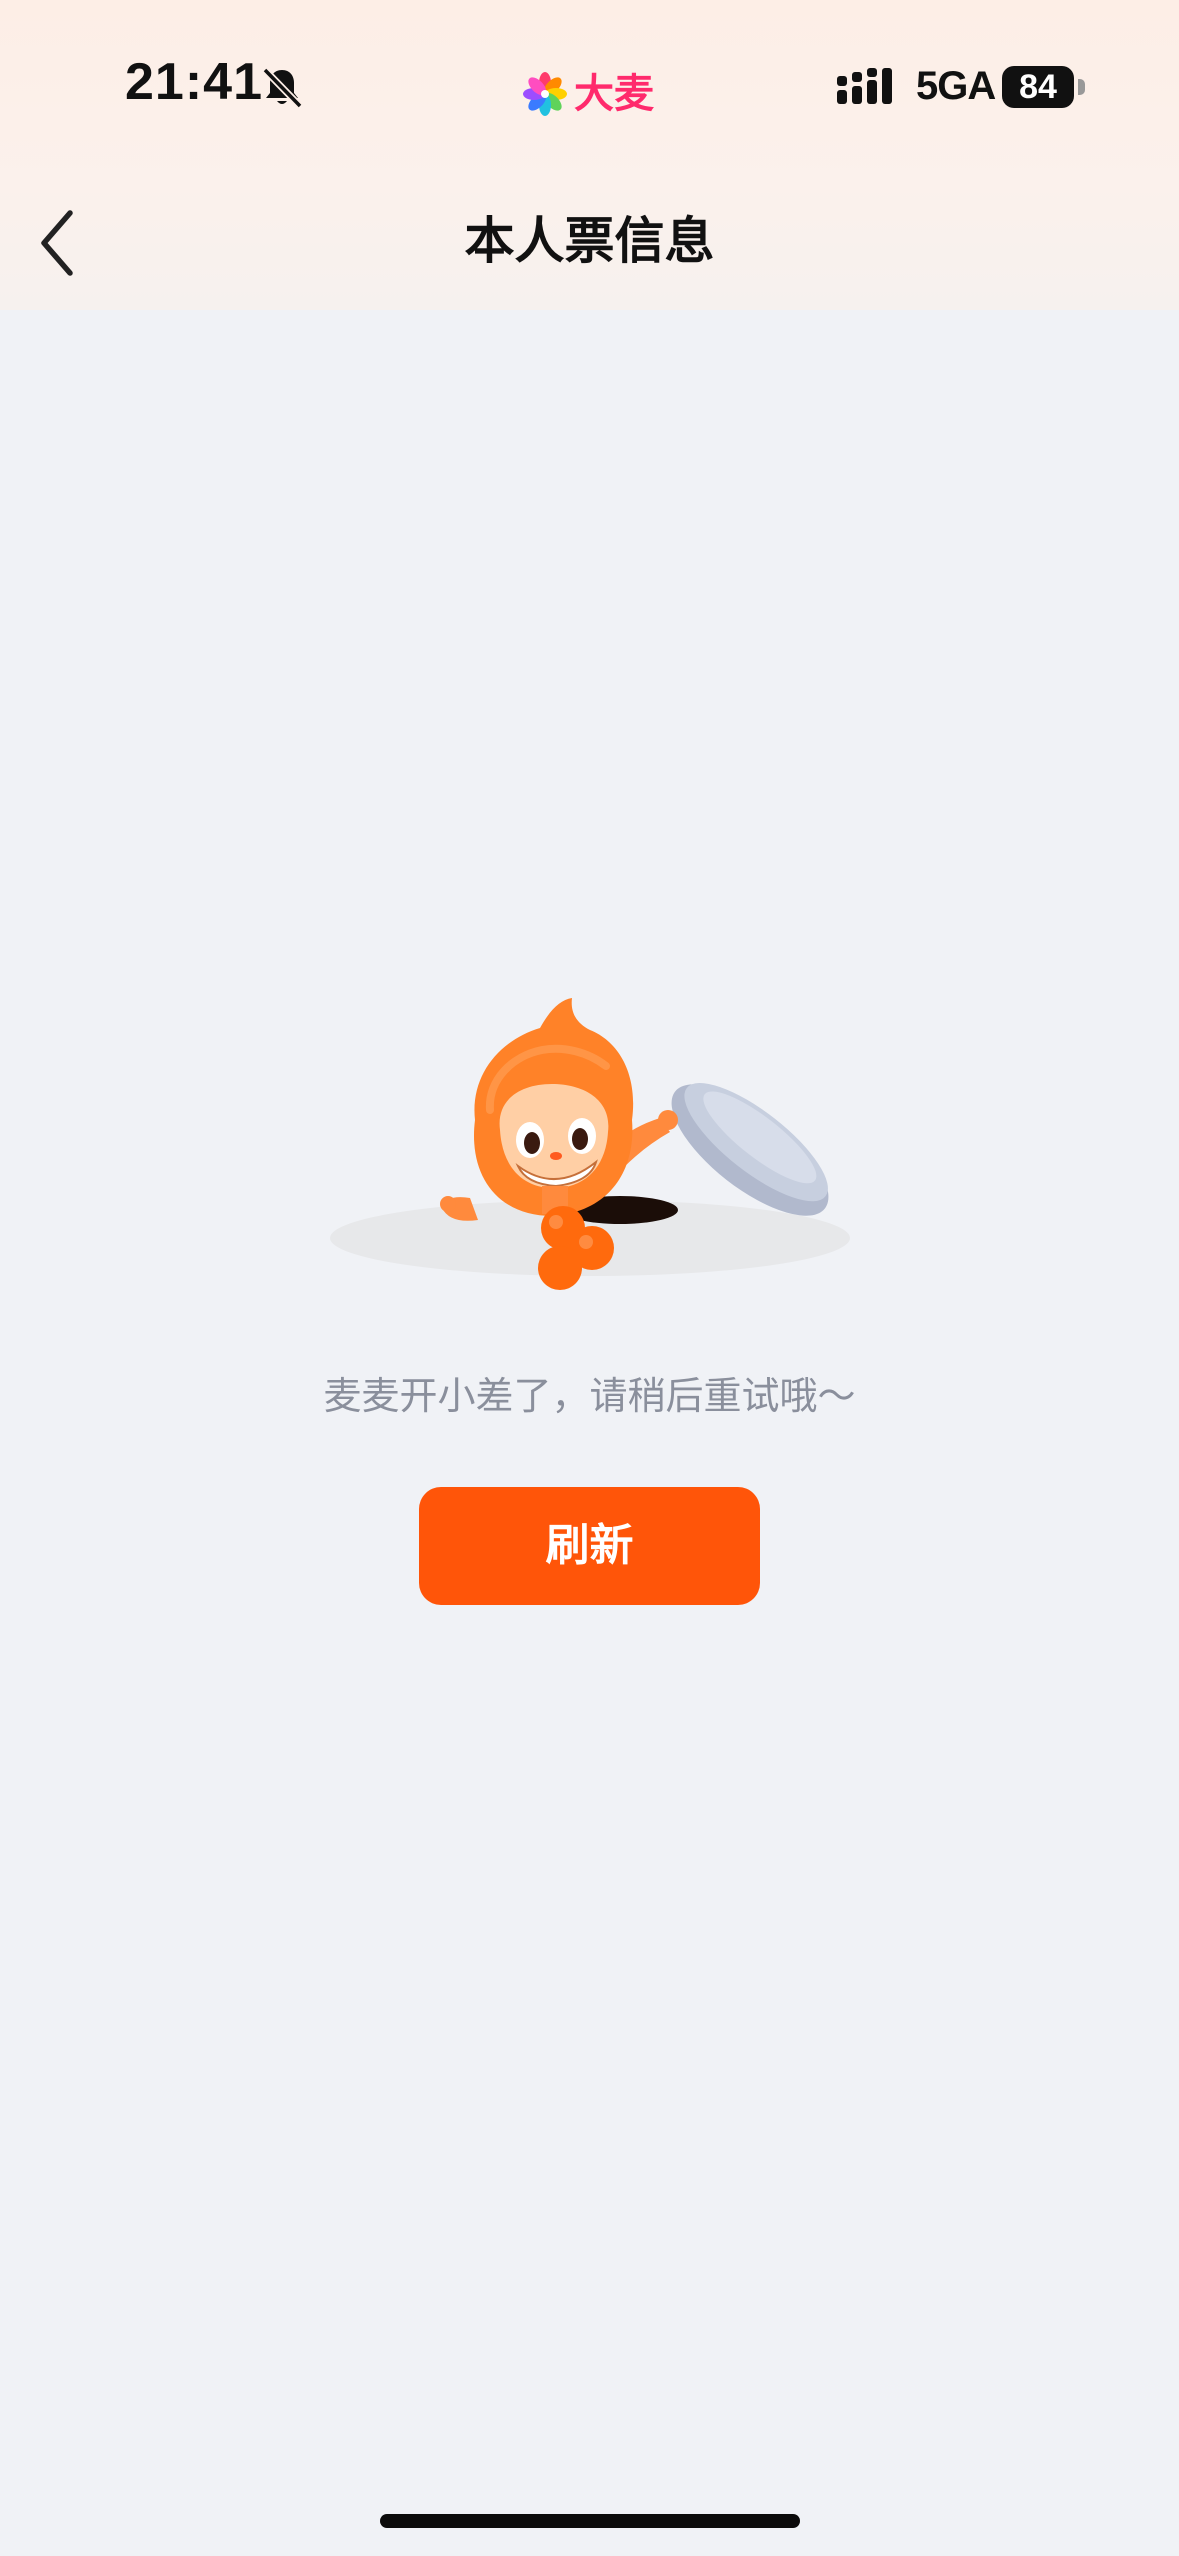 Image resolution: width=1179 pixels, height=2556 pixels. I want to click on pinwheel-logo-icon, so click(545, 94).